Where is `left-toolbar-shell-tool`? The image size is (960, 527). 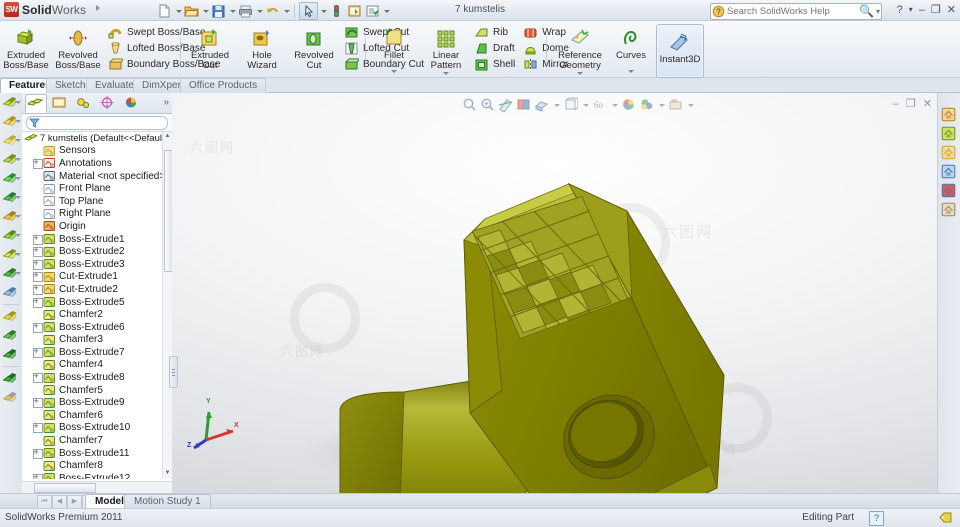 left-toolbar-shell-tool is located at coordinates (11, 178).